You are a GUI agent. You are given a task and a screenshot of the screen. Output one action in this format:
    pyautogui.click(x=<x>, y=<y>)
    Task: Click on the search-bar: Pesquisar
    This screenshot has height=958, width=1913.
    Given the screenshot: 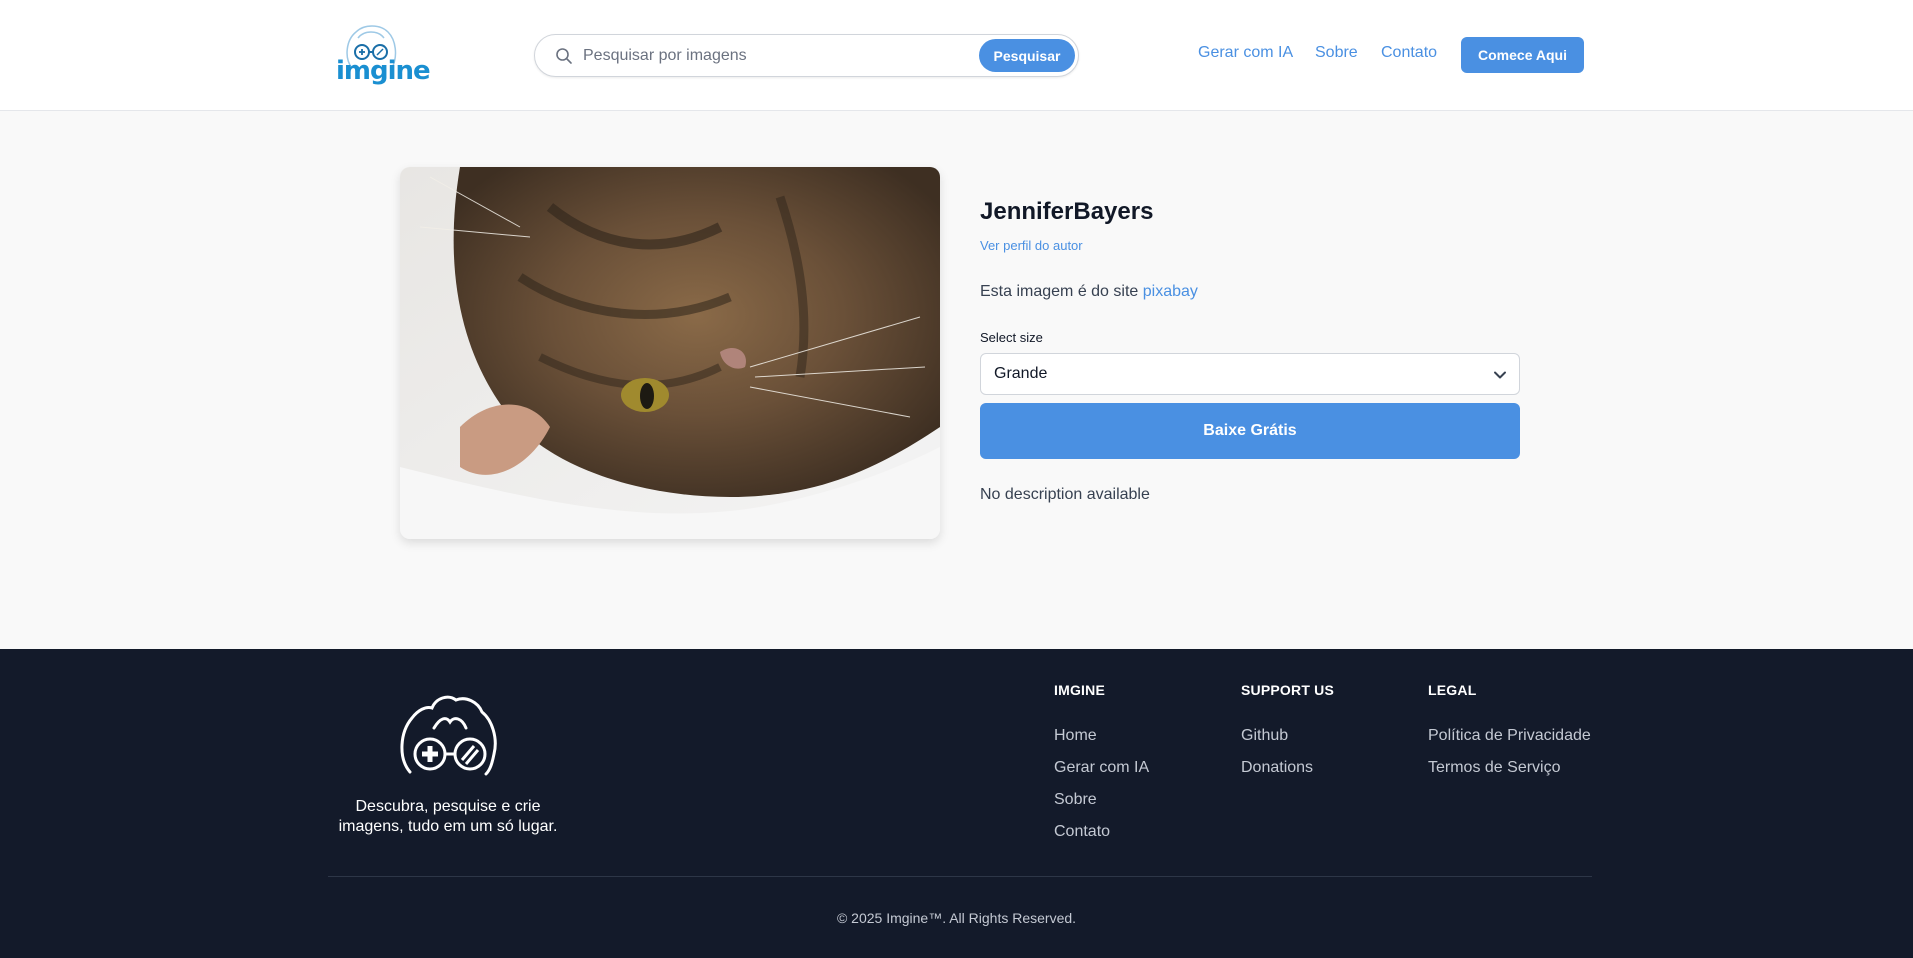 What is the action you would take?
    pyautogui.click(x=806, y=55)
    